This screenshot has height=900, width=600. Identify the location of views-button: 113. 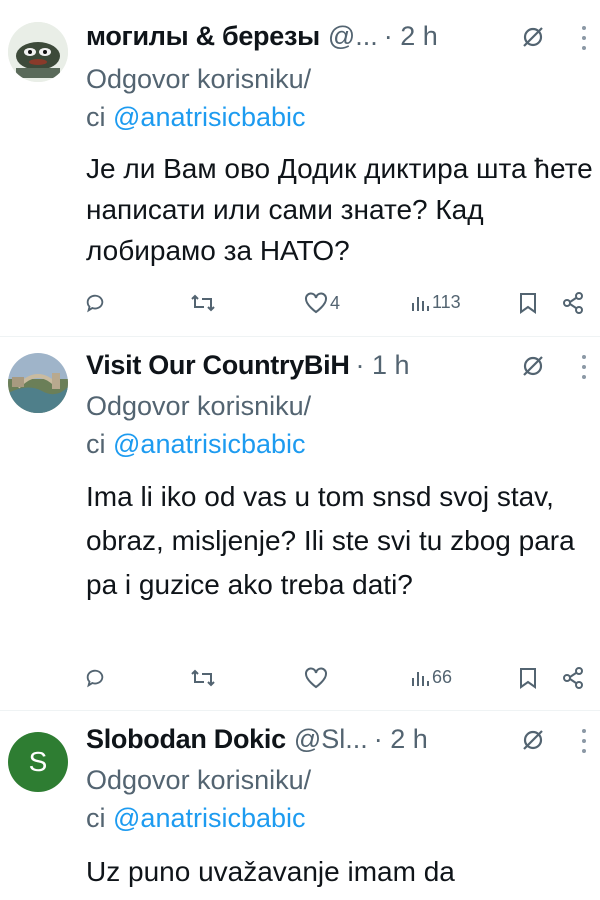
(435, 302).